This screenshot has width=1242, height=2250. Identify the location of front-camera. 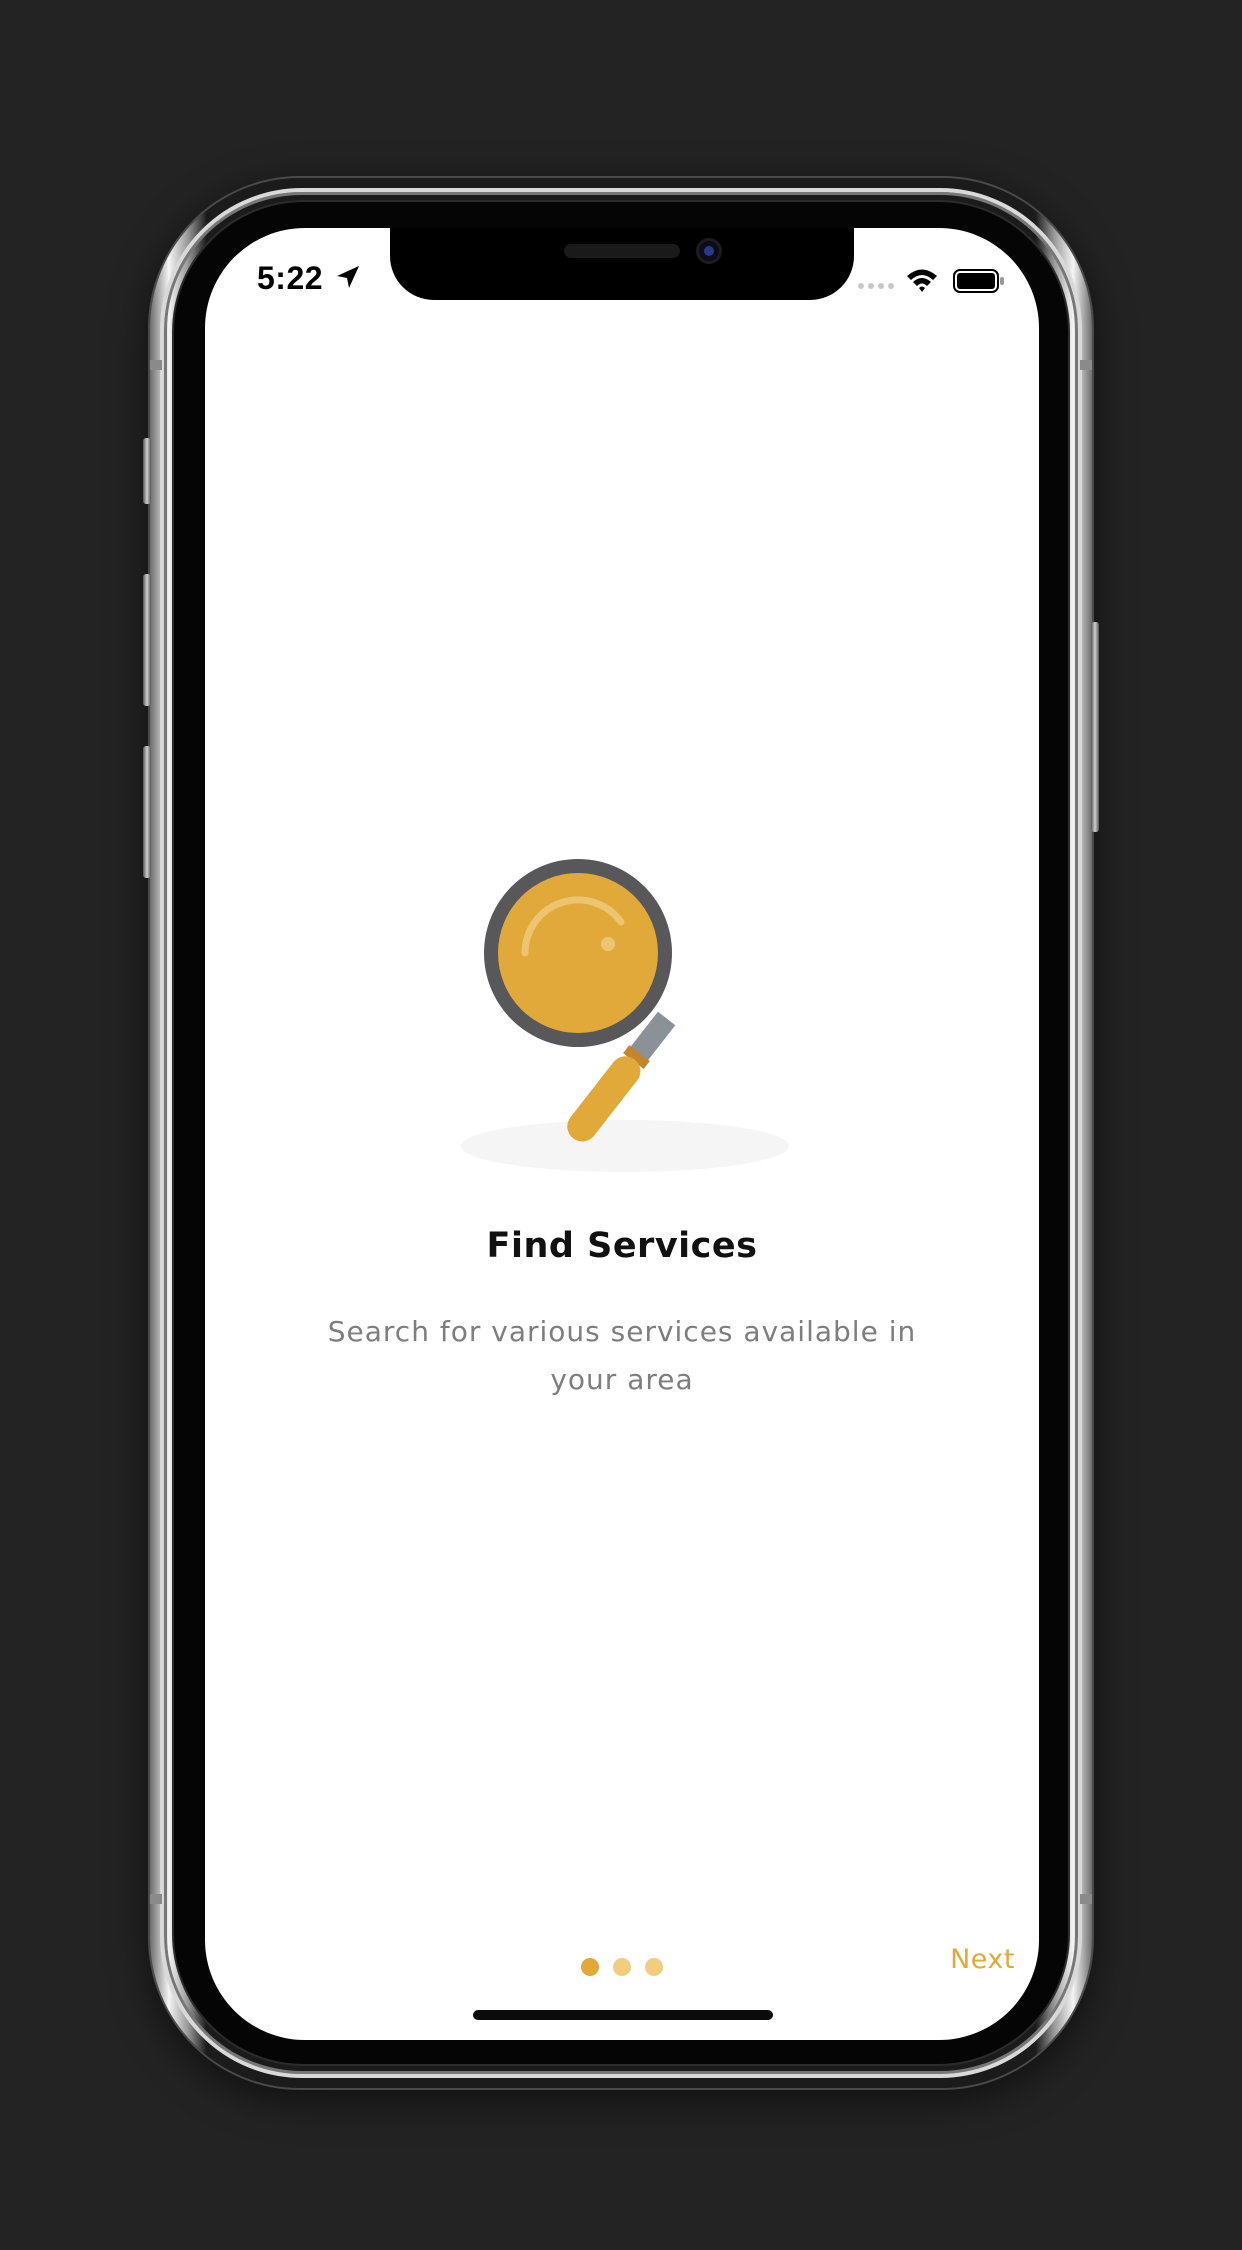
(709, 251).